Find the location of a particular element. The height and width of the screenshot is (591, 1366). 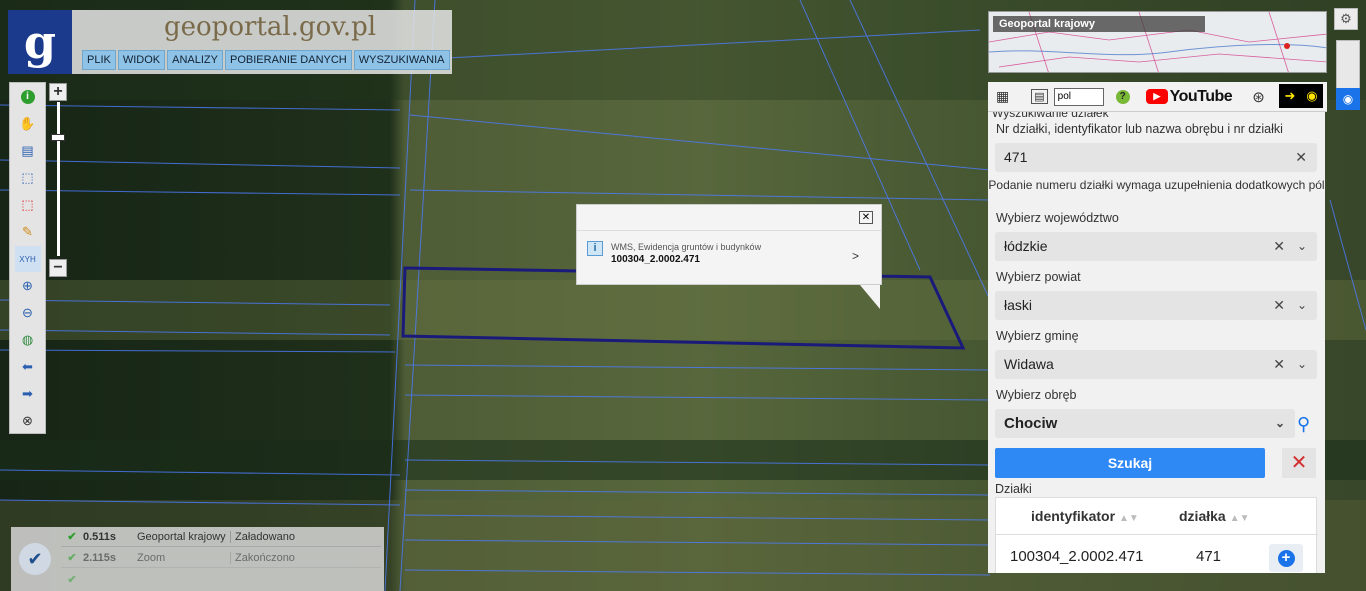

zoom-in-icon: ⊕ is located at coordinates (28, 286).